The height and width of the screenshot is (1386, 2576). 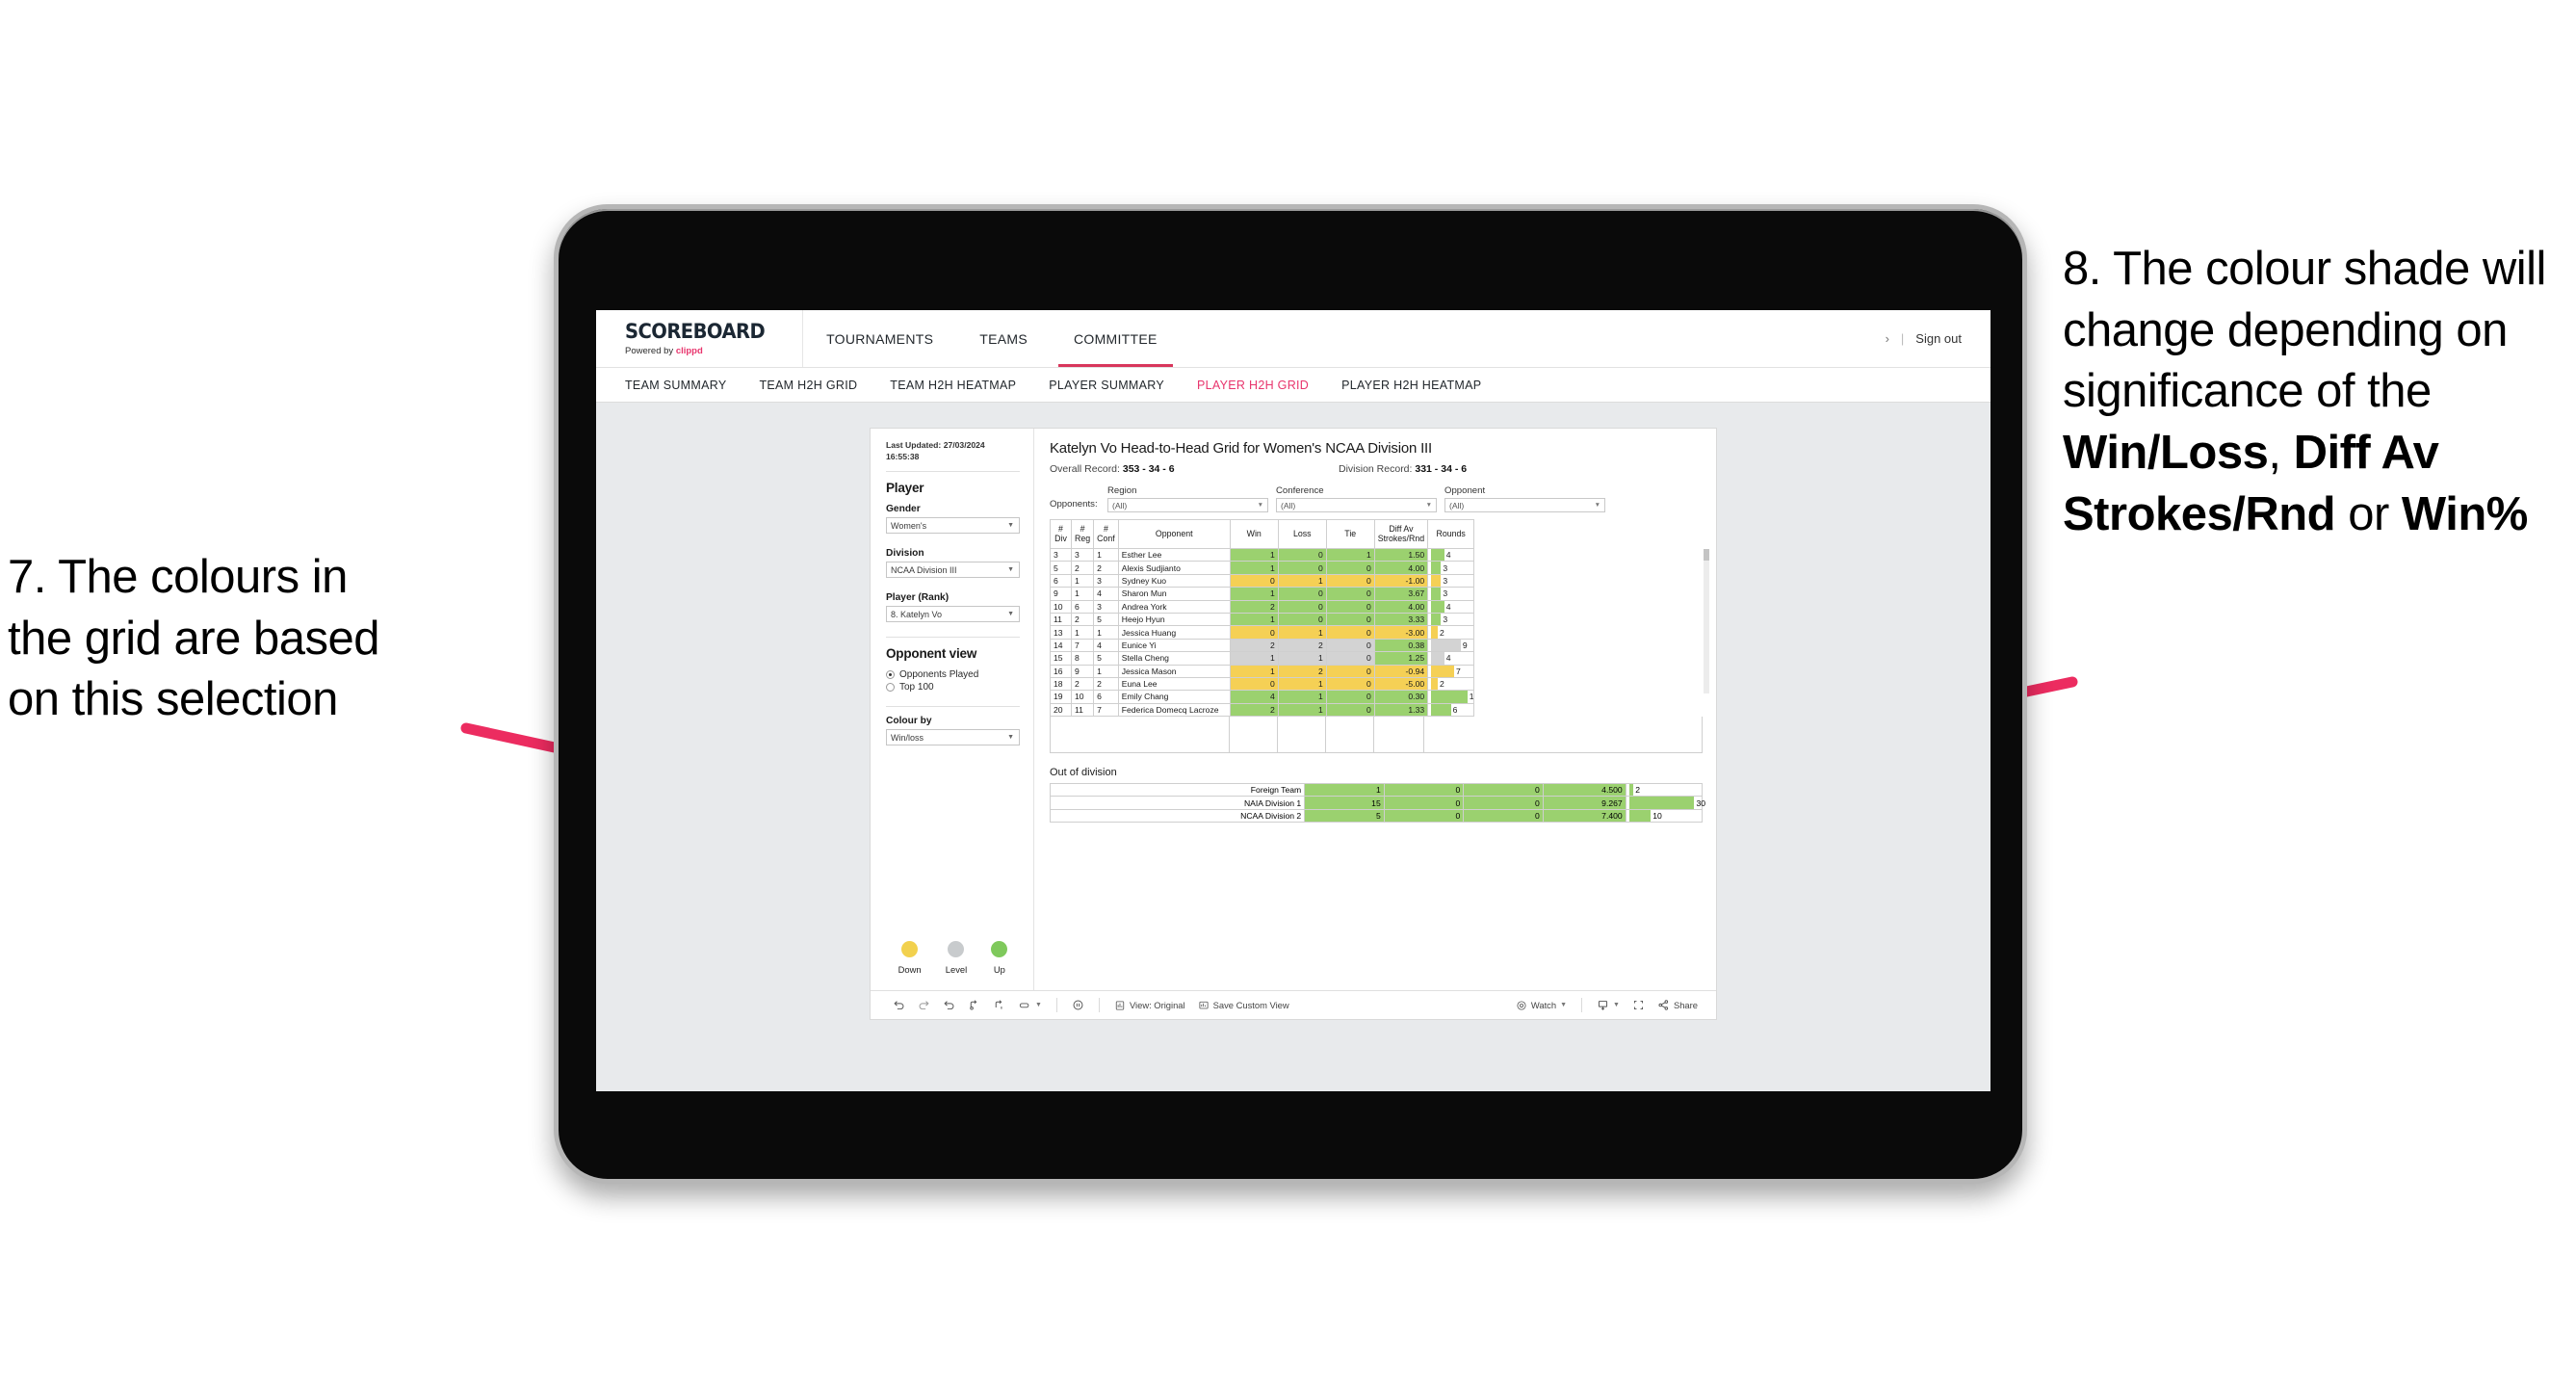 What do you see at coordinates (173, 699) in the screenshot?
I see `annotation-left-line-3: on this selection` at bounding box center [173, 699].